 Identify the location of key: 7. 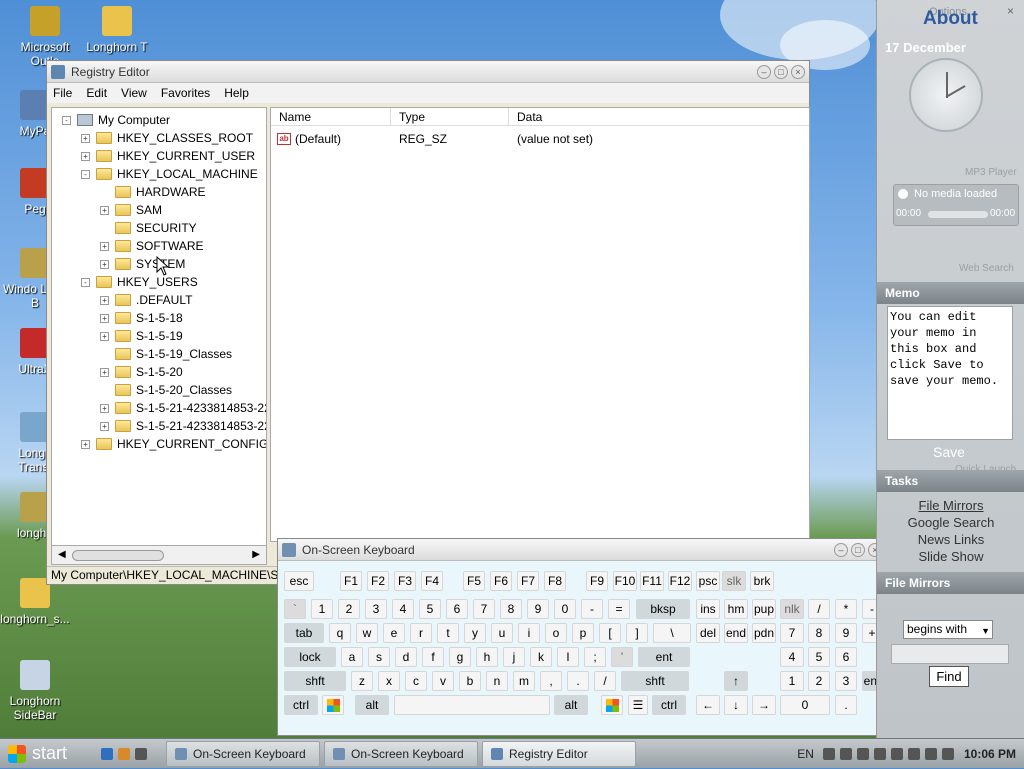
(792, 633).